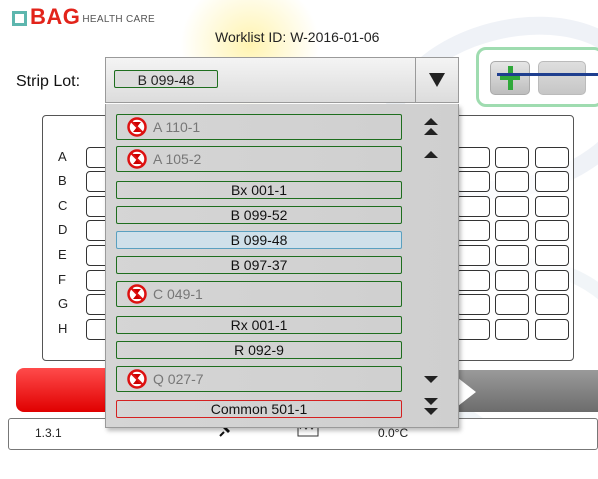 The height and width of the screenshot is (479, 598). I want to click on row-label: H, so click(63, 328).